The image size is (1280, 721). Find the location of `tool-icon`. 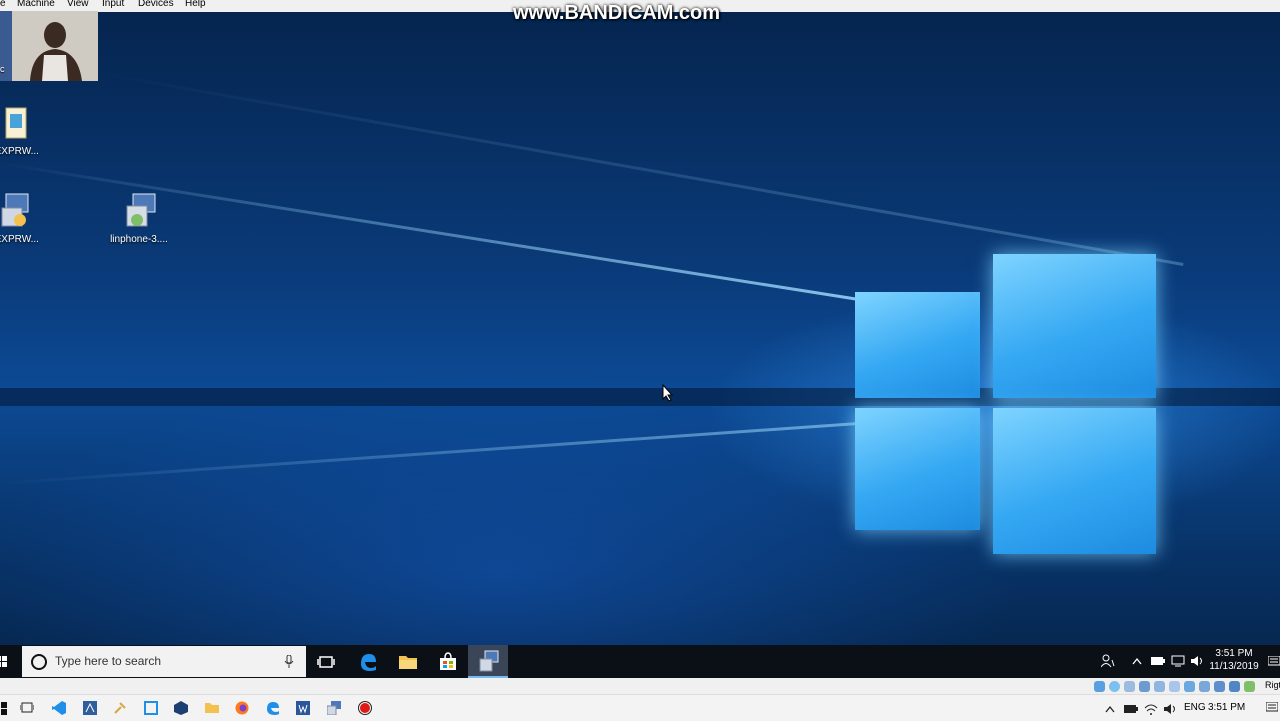

tool-icon is located at coordinates (120, 708).